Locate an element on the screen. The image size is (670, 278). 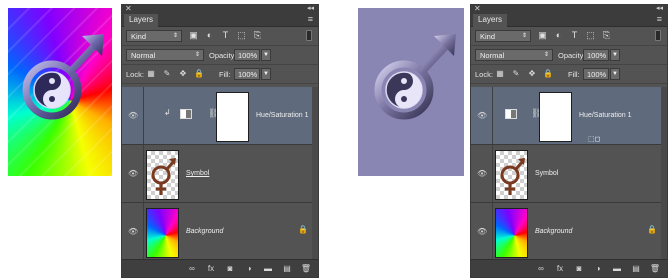
lock-icon: 🔒 is located at coordinates (303, 229).